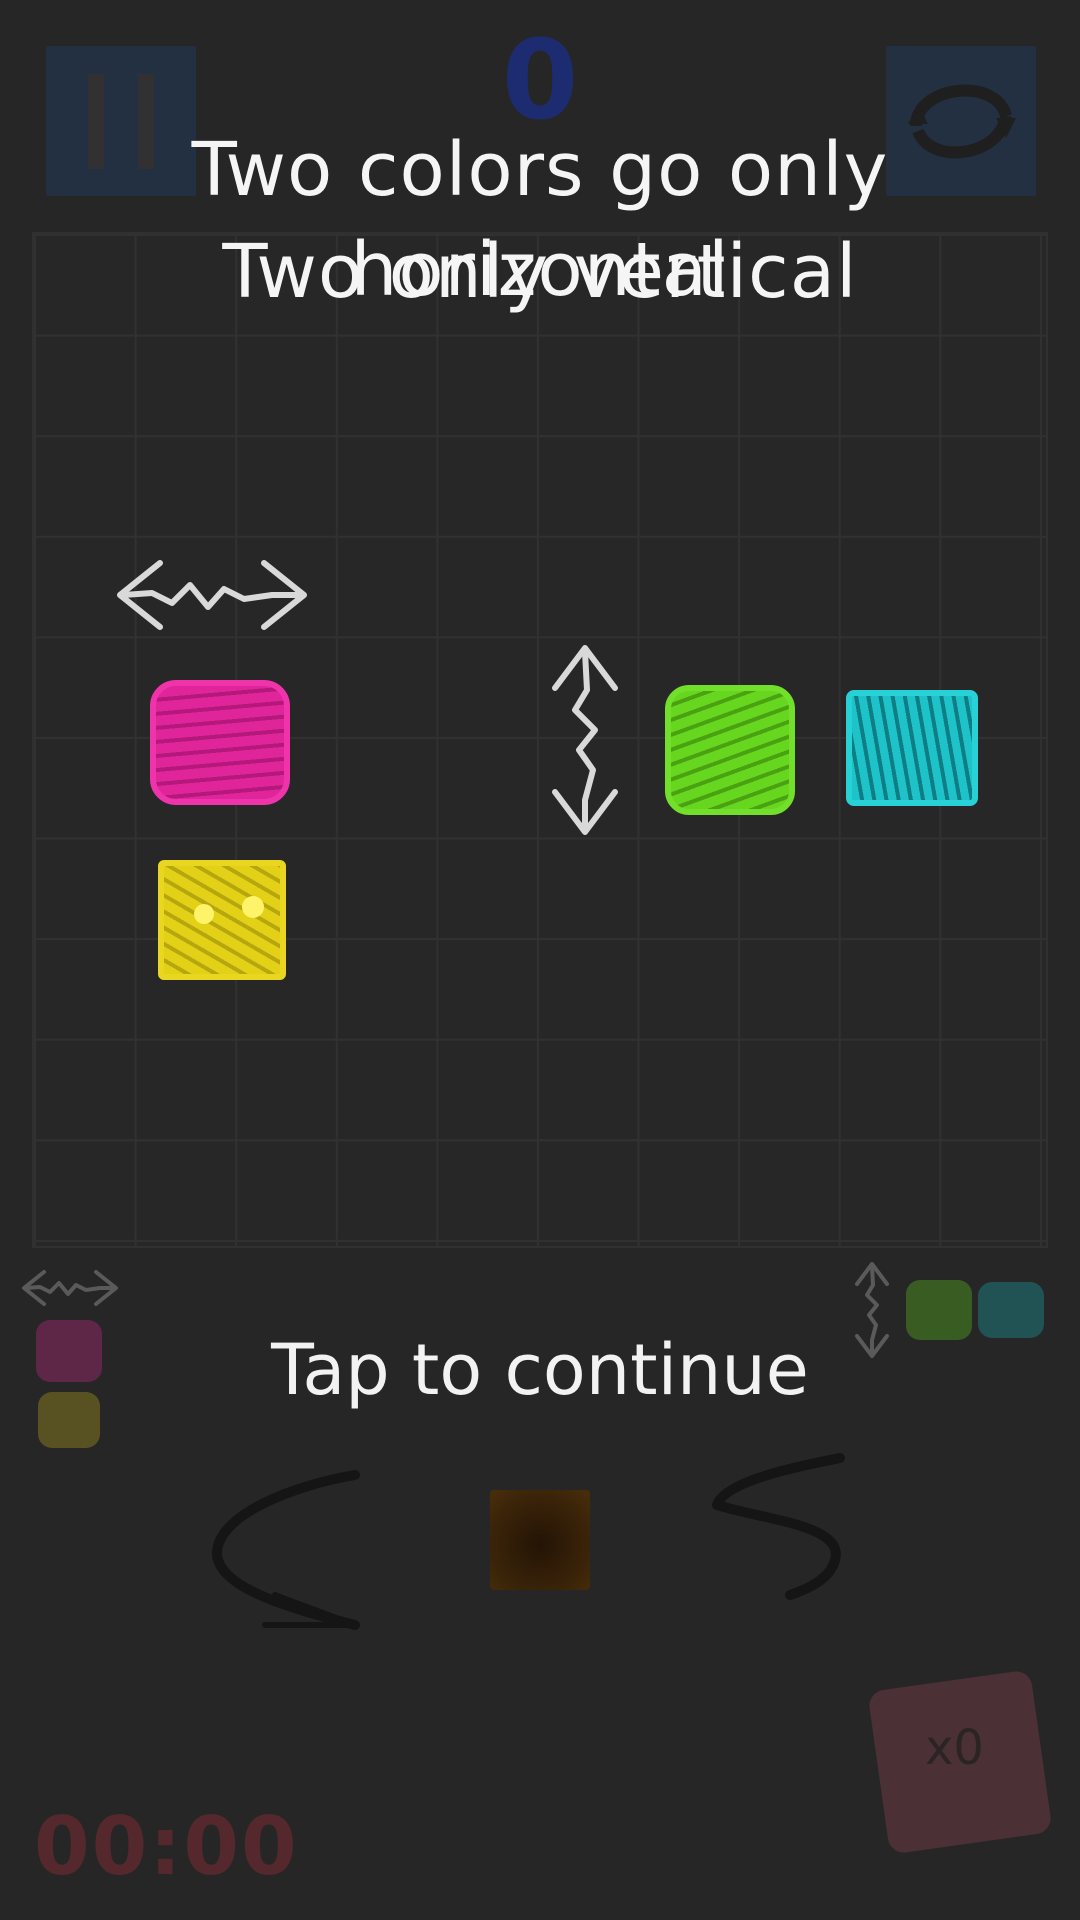 The height and width of the screenshot is (1920, 1080). What do you see at coordinates (730, 750) in the screenshot?
I see `green-block` at bounding box center [730, 750].